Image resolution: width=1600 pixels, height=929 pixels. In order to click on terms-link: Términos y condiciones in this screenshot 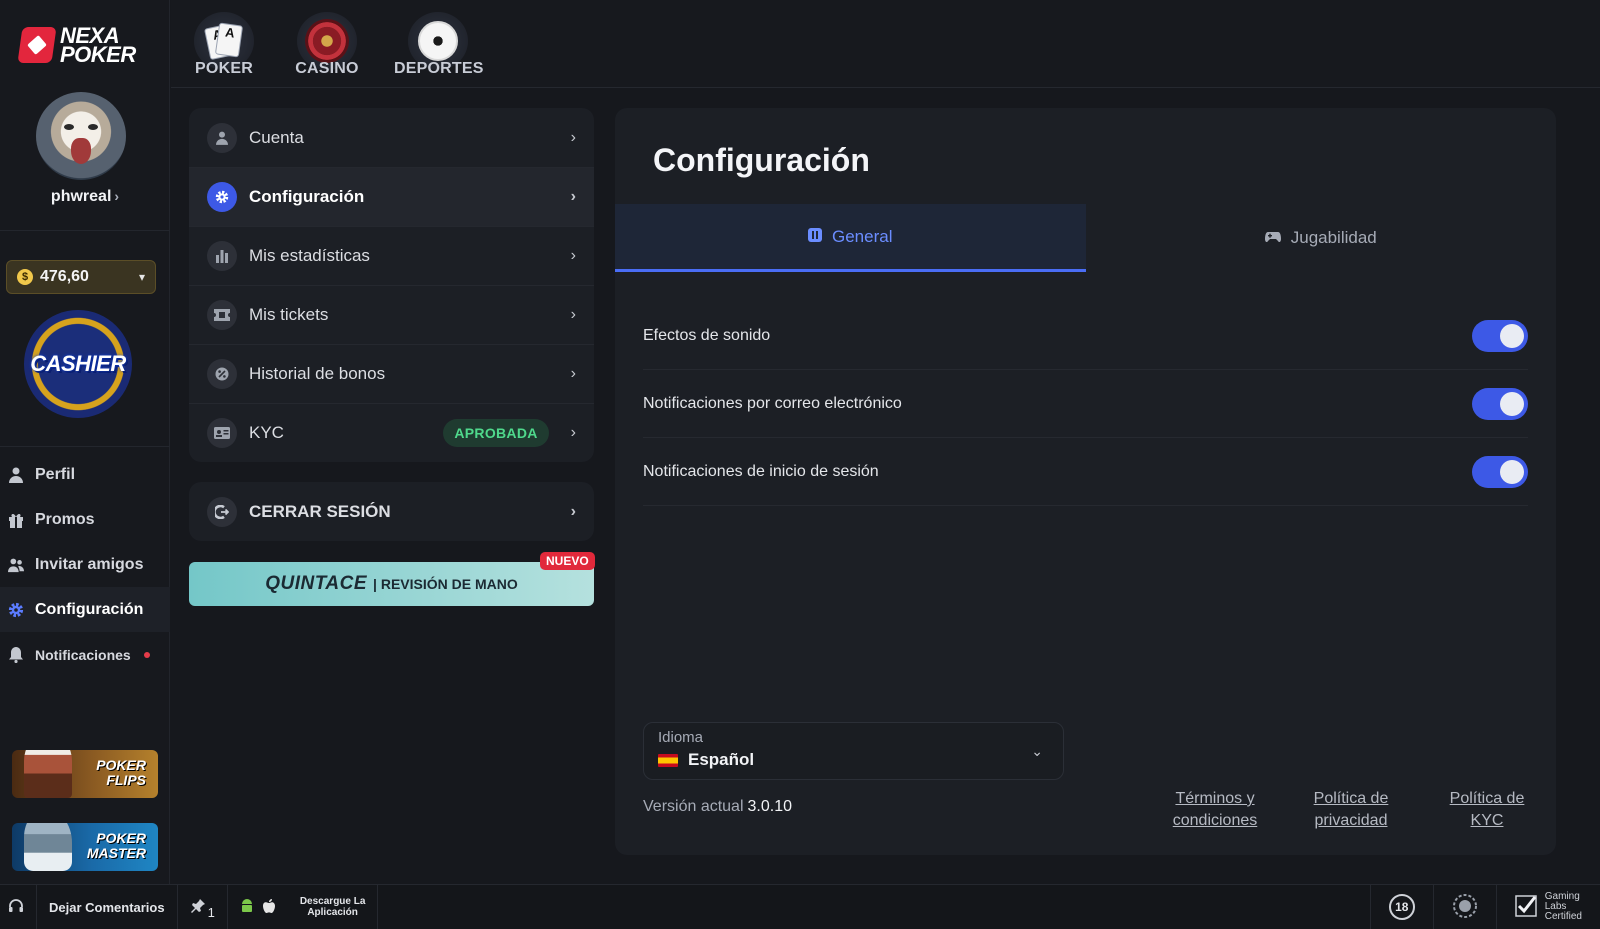, I will do `click(1215, 810)`.